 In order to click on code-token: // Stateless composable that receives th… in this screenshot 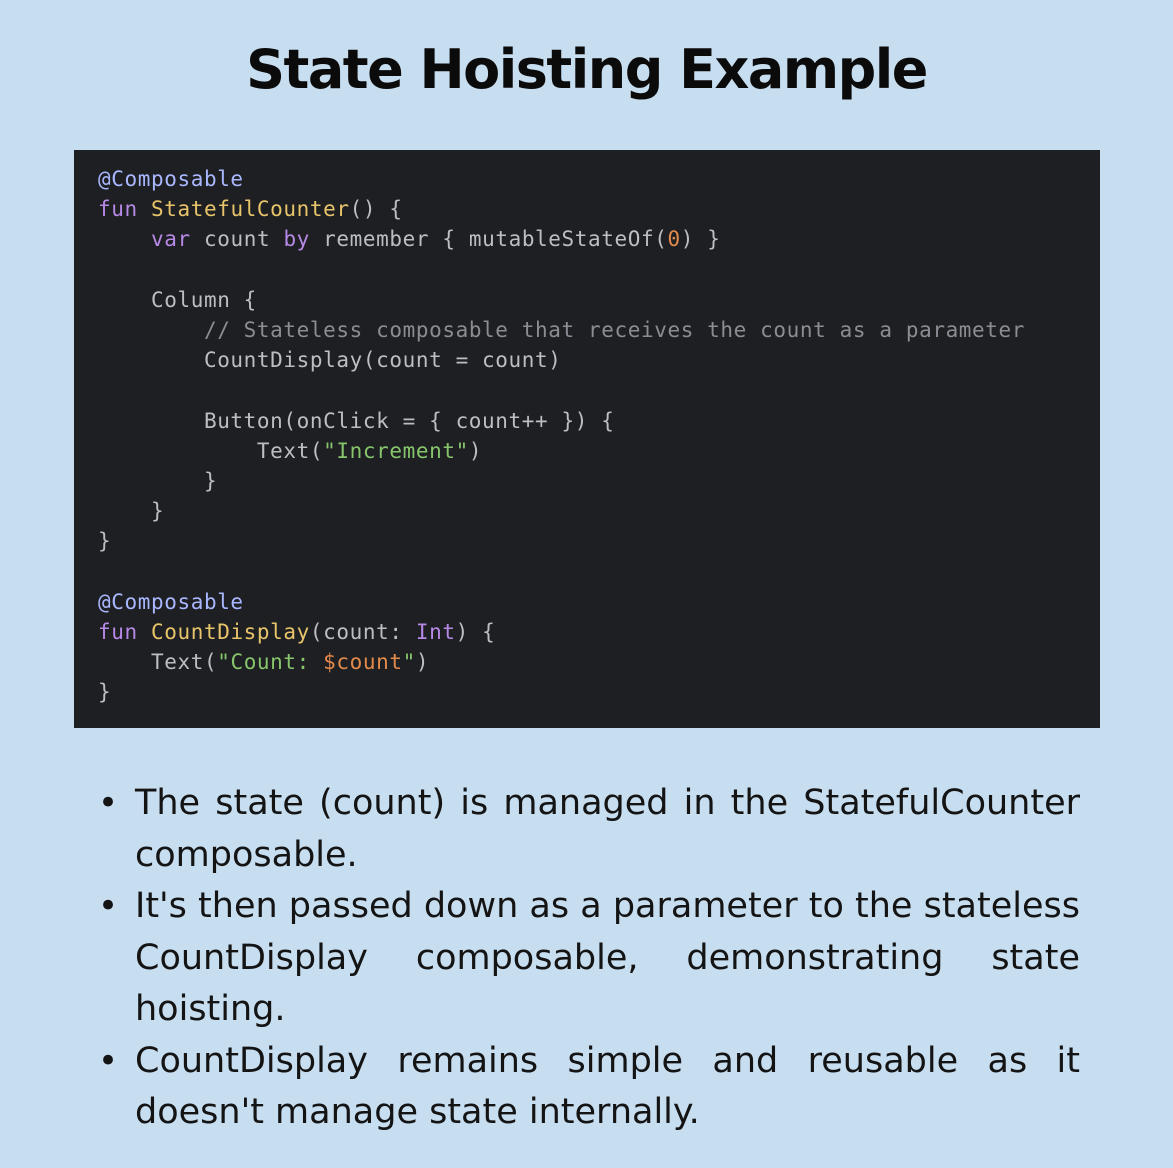, I will do `click(614, 329)`.